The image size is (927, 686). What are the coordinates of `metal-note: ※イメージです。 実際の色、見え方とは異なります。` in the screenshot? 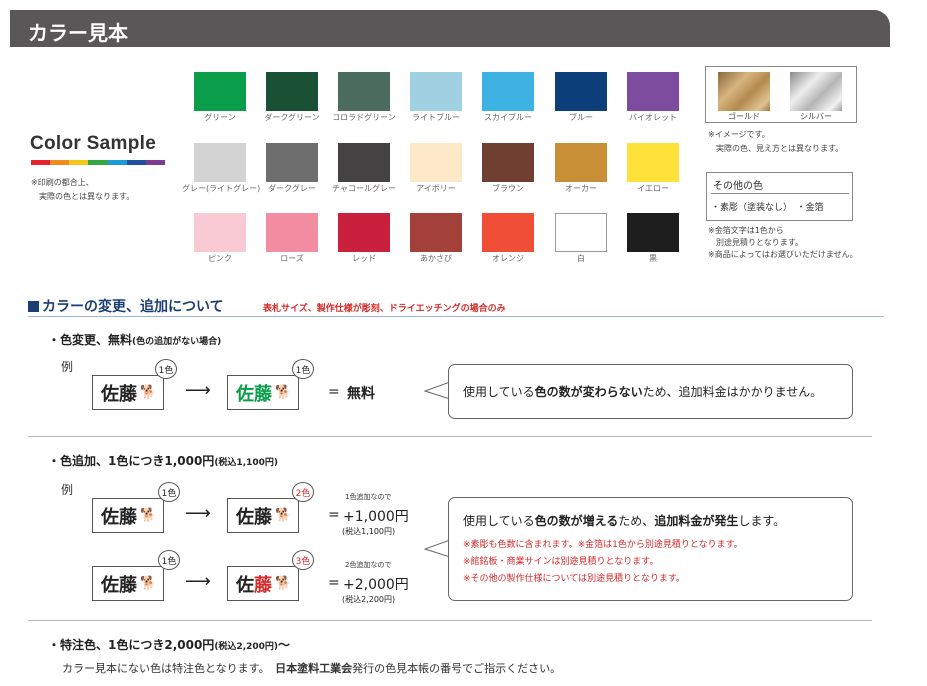 It's located at (775, 142).